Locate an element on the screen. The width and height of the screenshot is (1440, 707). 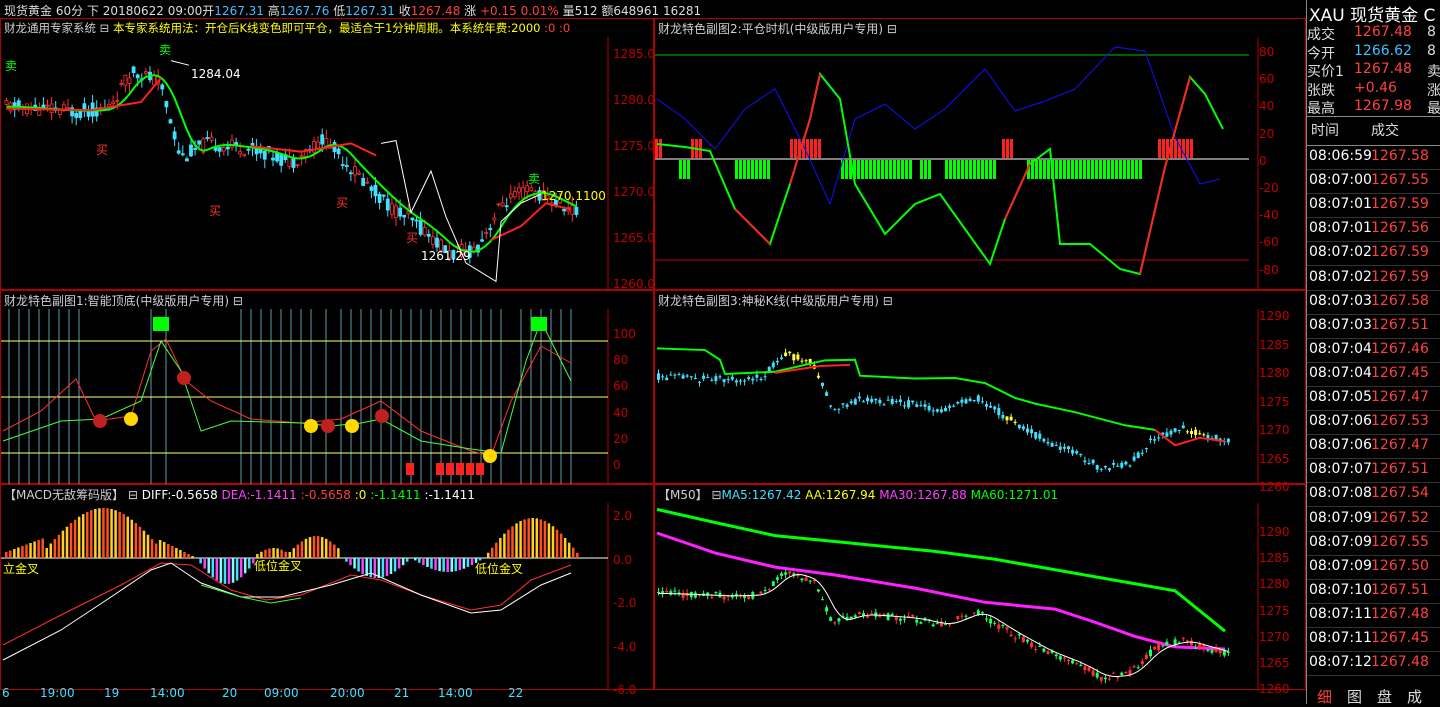
tick-row: 08:07:11 1267.45 is located at coordinates (1373, 640).